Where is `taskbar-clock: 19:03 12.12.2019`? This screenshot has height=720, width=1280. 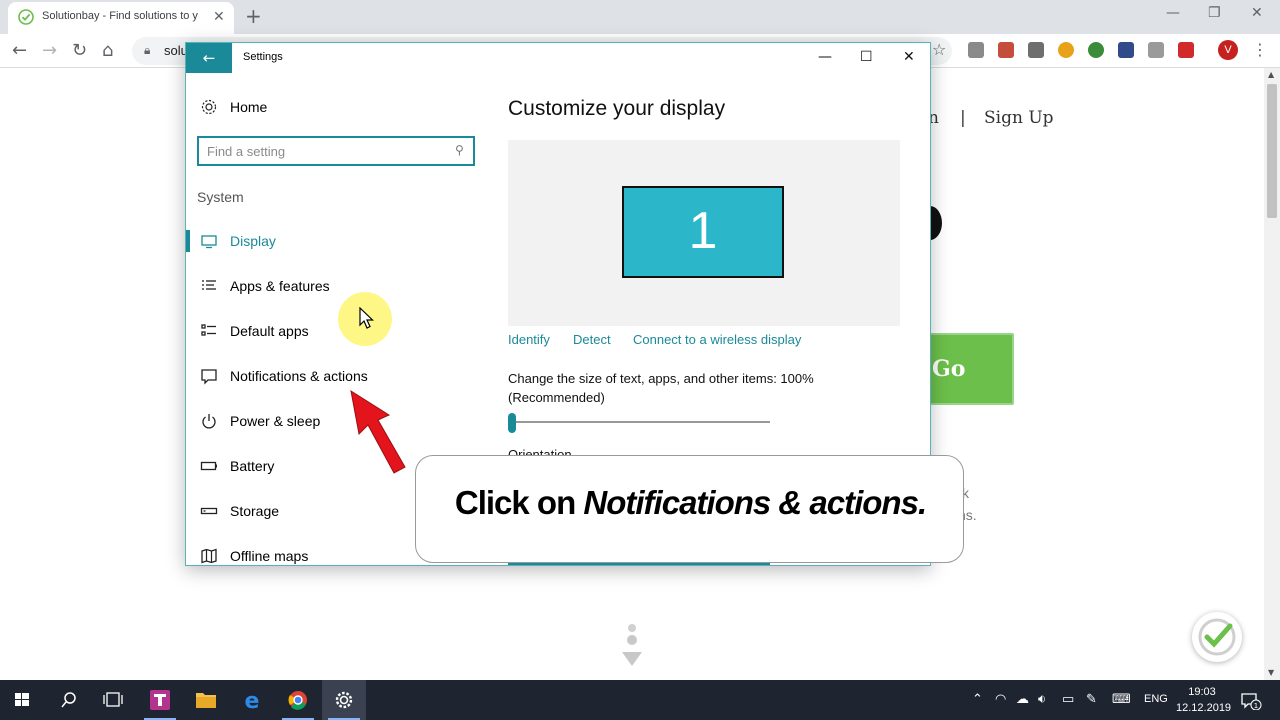
taskbar-clock: 19:03 12.12.2019 is located at coordinates (1203, 700).